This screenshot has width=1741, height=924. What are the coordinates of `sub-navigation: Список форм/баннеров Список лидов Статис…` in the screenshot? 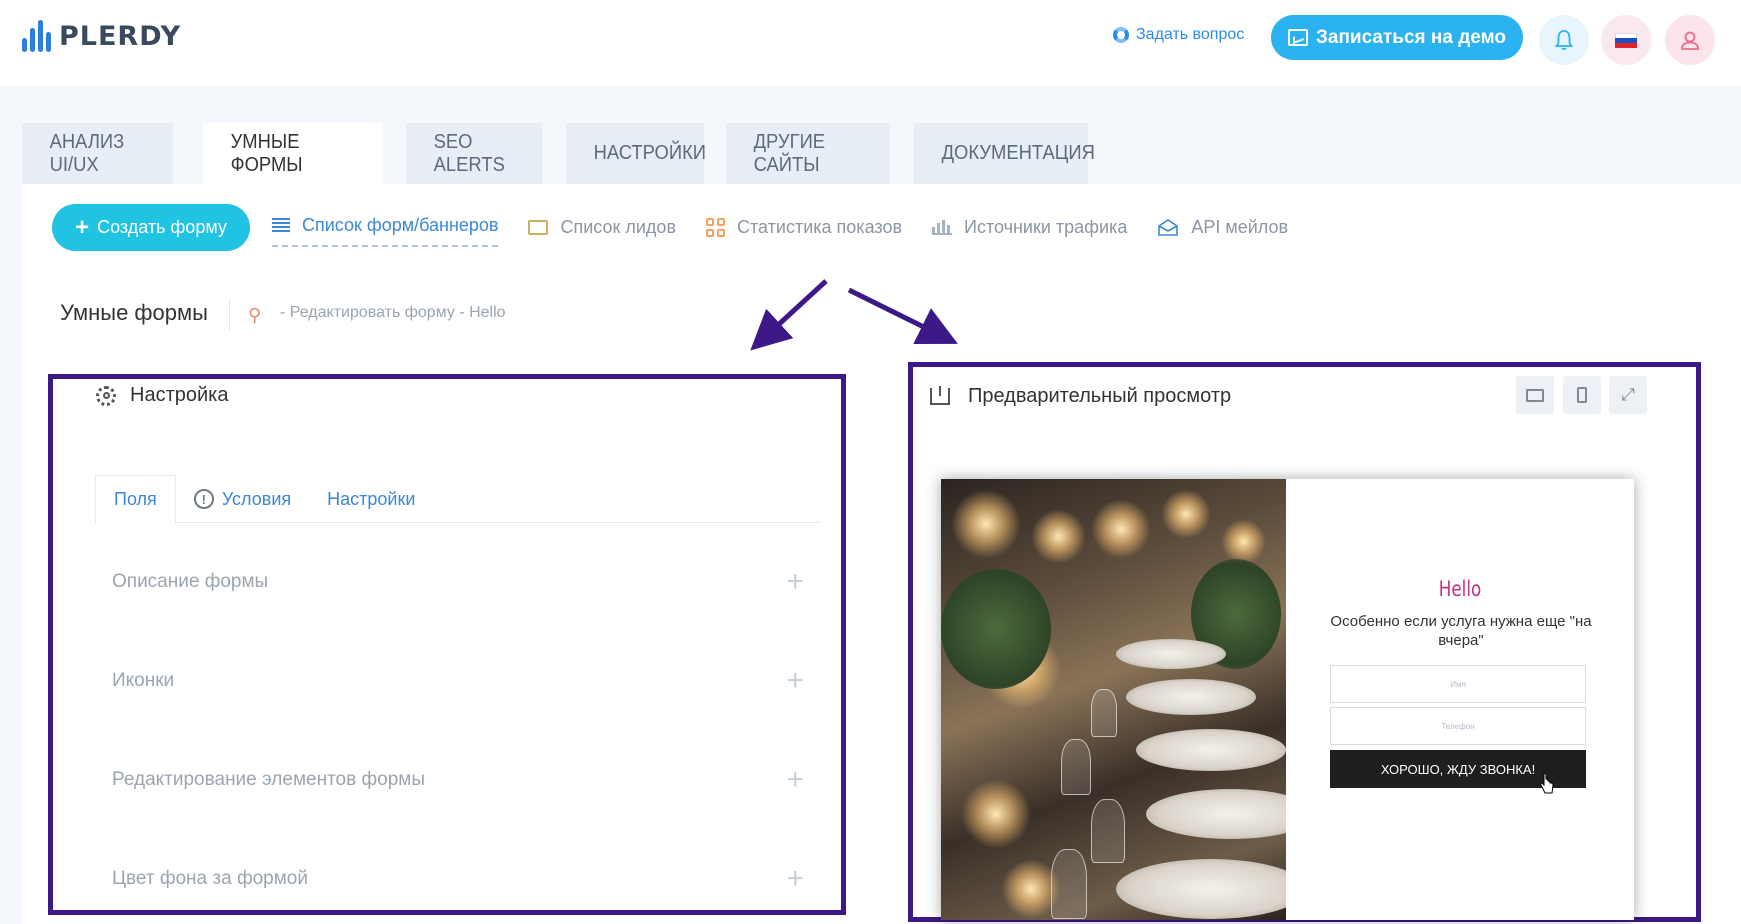 It's located at (795, 229).